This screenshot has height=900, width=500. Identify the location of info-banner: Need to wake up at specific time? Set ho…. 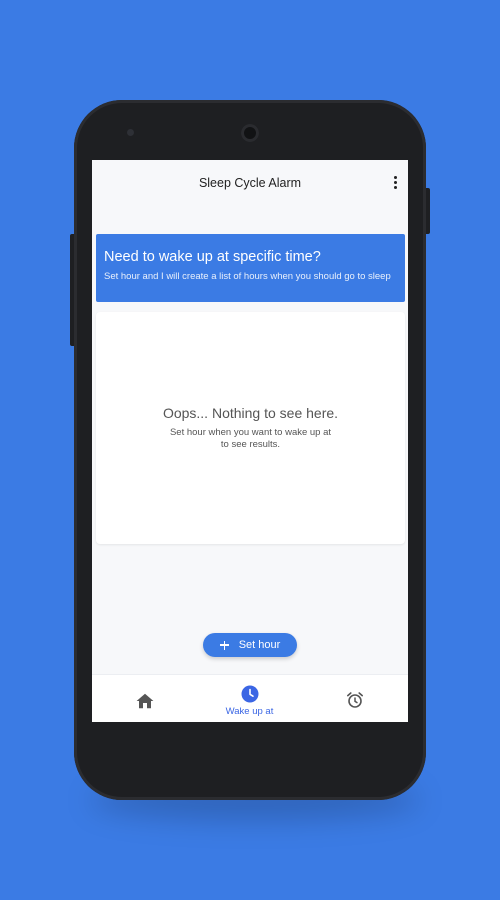
(250, 268).